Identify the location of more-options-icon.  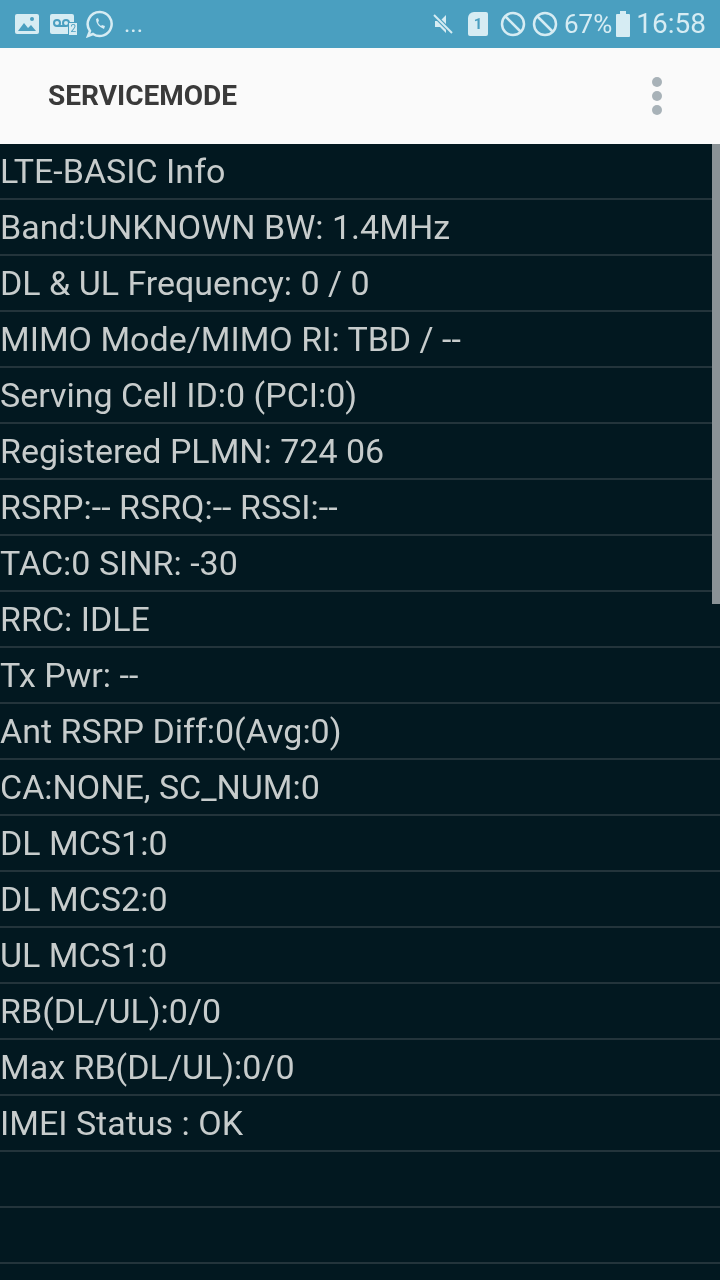
(657, 96).